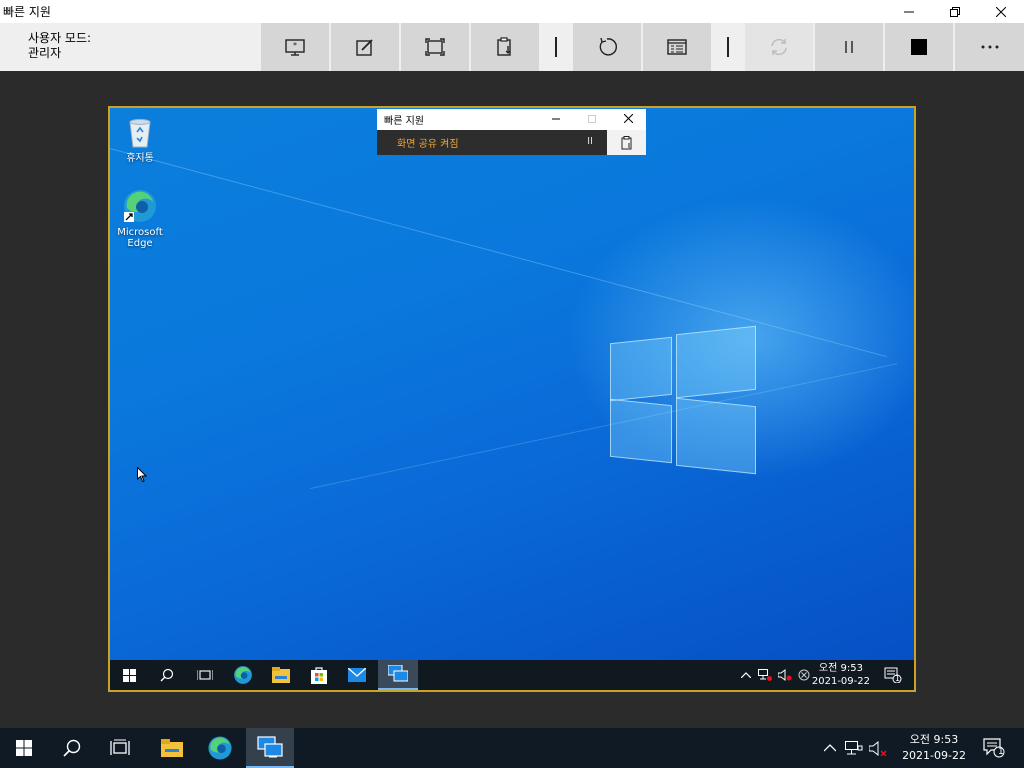  I want to click on error-icon, so click(804, 675).